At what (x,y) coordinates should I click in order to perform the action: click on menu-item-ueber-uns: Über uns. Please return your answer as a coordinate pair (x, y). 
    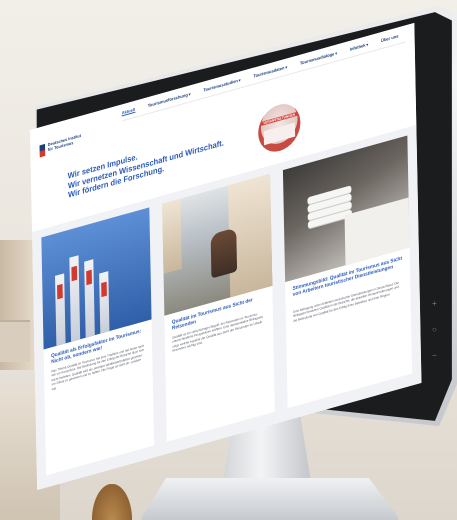
    Looking at the image, I should click on (390, 38).